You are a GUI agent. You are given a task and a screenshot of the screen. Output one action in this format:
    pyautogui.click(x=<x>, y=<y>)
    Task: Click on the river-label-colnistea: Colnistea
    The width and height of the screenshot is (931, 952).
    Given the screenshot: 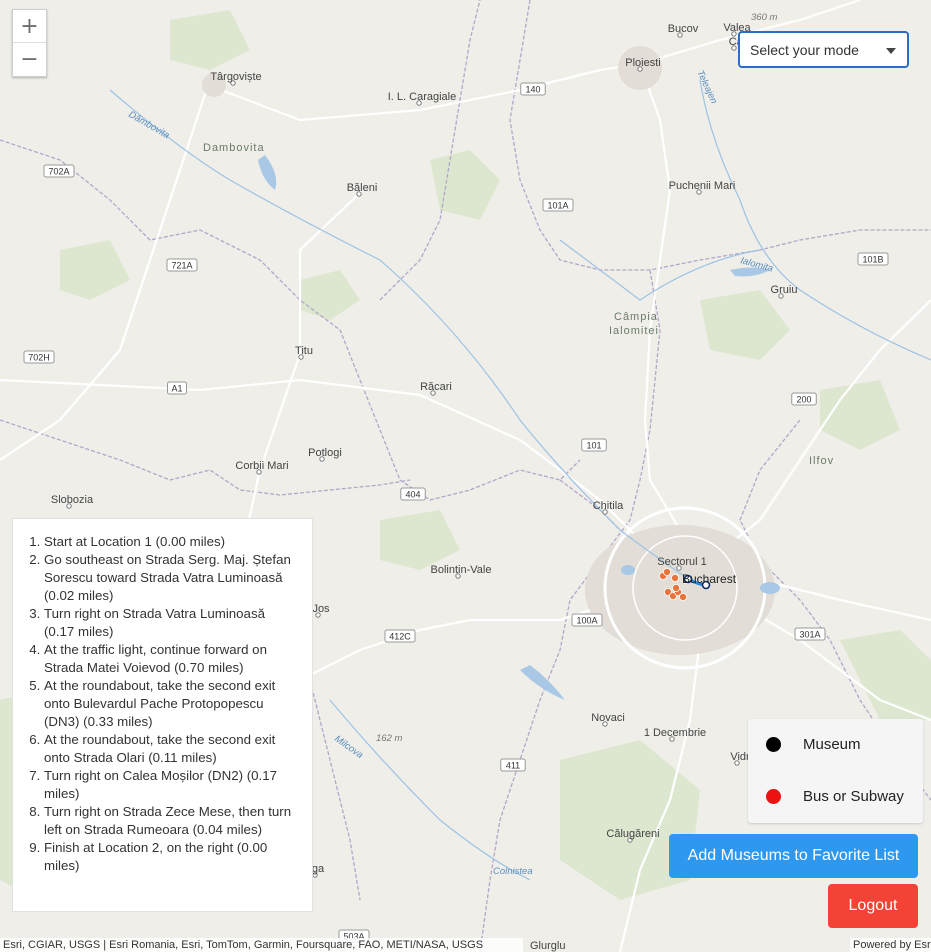 What is the action you would take?
    pyautogui.click(x=513, y=871)
    